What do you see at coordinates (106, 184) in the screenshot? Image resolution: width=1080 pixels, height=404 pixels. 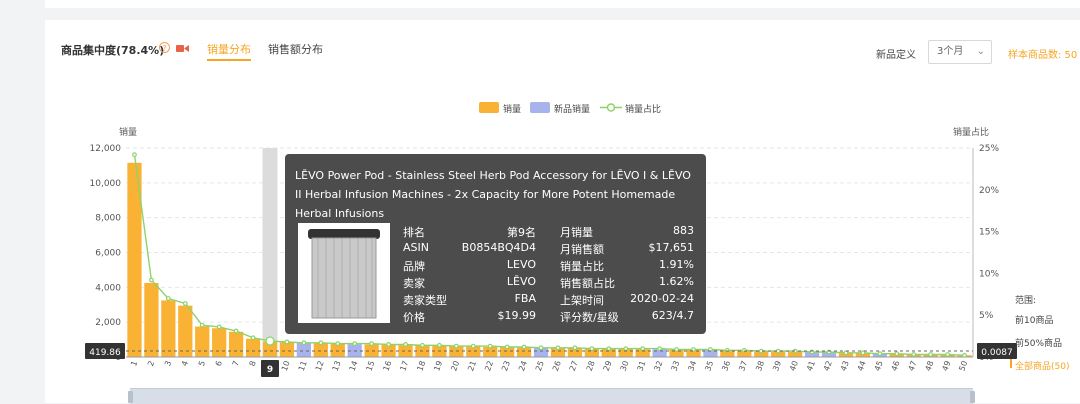 I see `y-tick-label: 10,000` at bounding box center [106, 184].